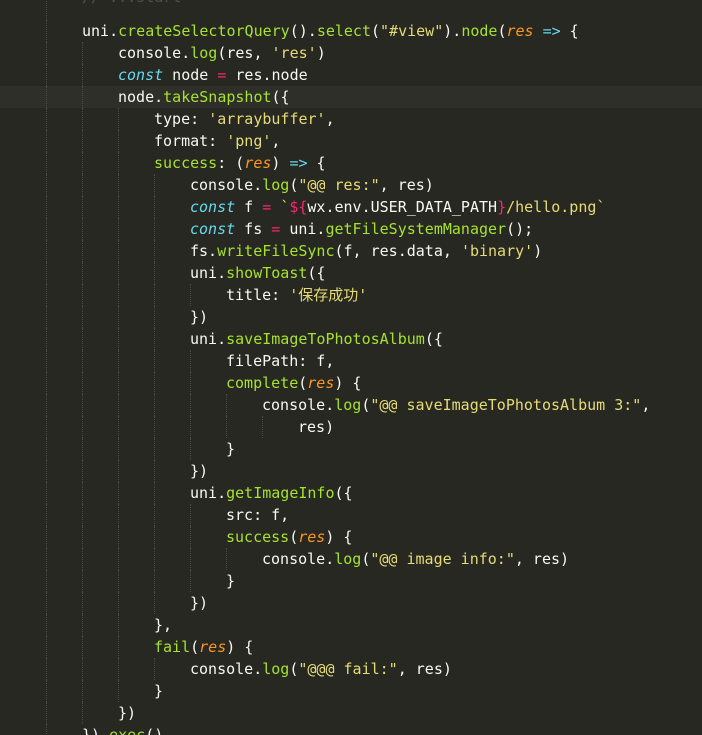 The width and height of the screenshot is (702, 735). Describe the element at coordinates (452, 31) in the screenshot. I see `code-token: ).` at that location.